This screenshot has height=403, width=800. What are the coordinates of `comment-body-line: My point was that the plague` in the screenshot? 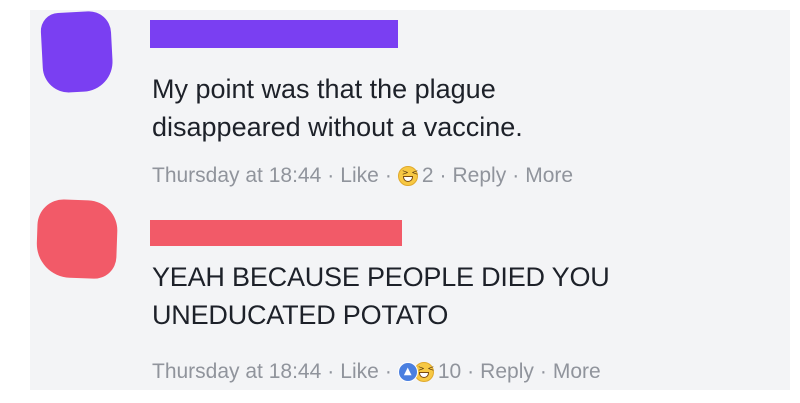 It's located at (324, 89).